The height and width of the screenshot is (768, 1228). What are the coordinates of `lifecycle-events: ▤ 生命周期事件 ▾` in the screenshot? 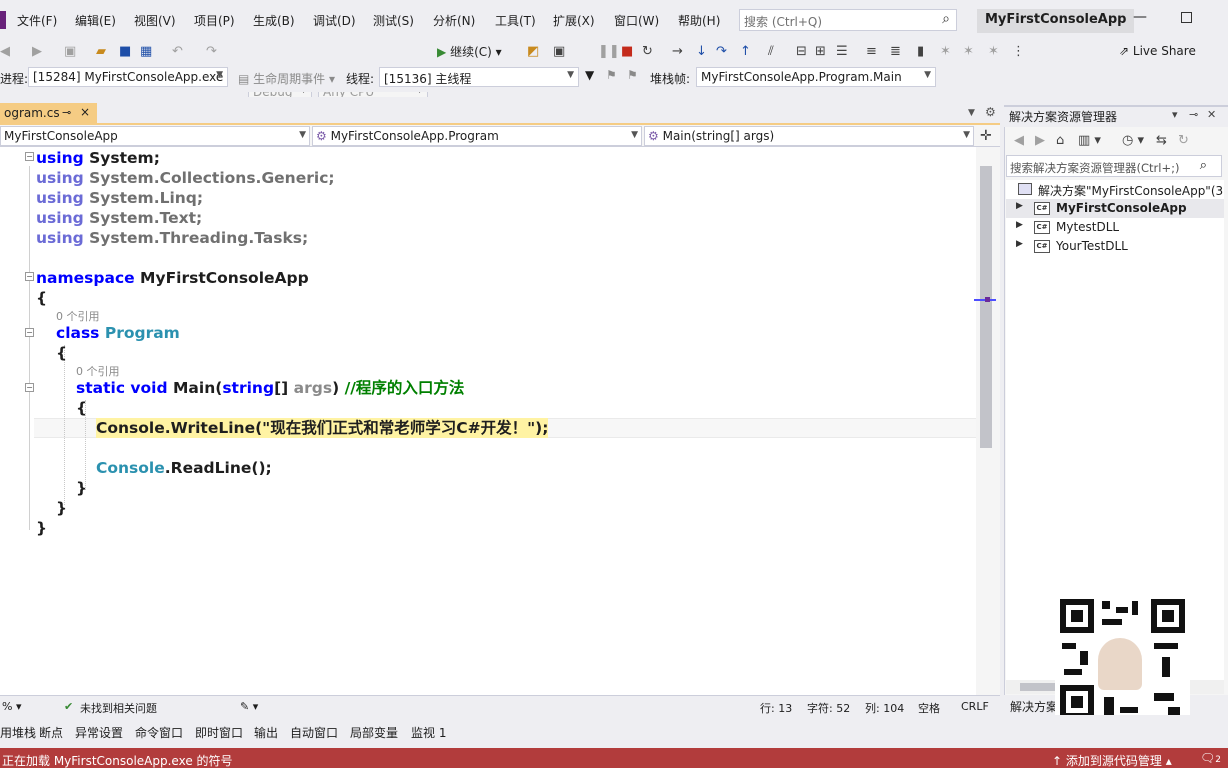 It's located at (286, 78).